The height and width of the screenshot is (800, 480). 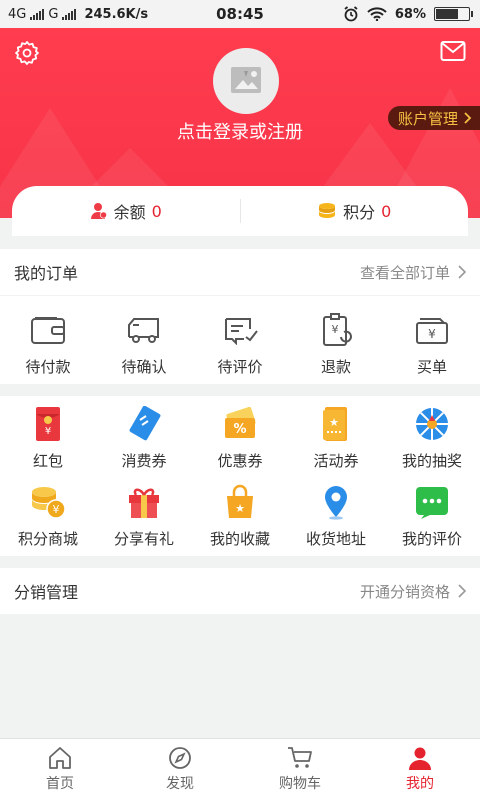 I want to click on balance-item: 余额 0, so click(x=126, y=211).